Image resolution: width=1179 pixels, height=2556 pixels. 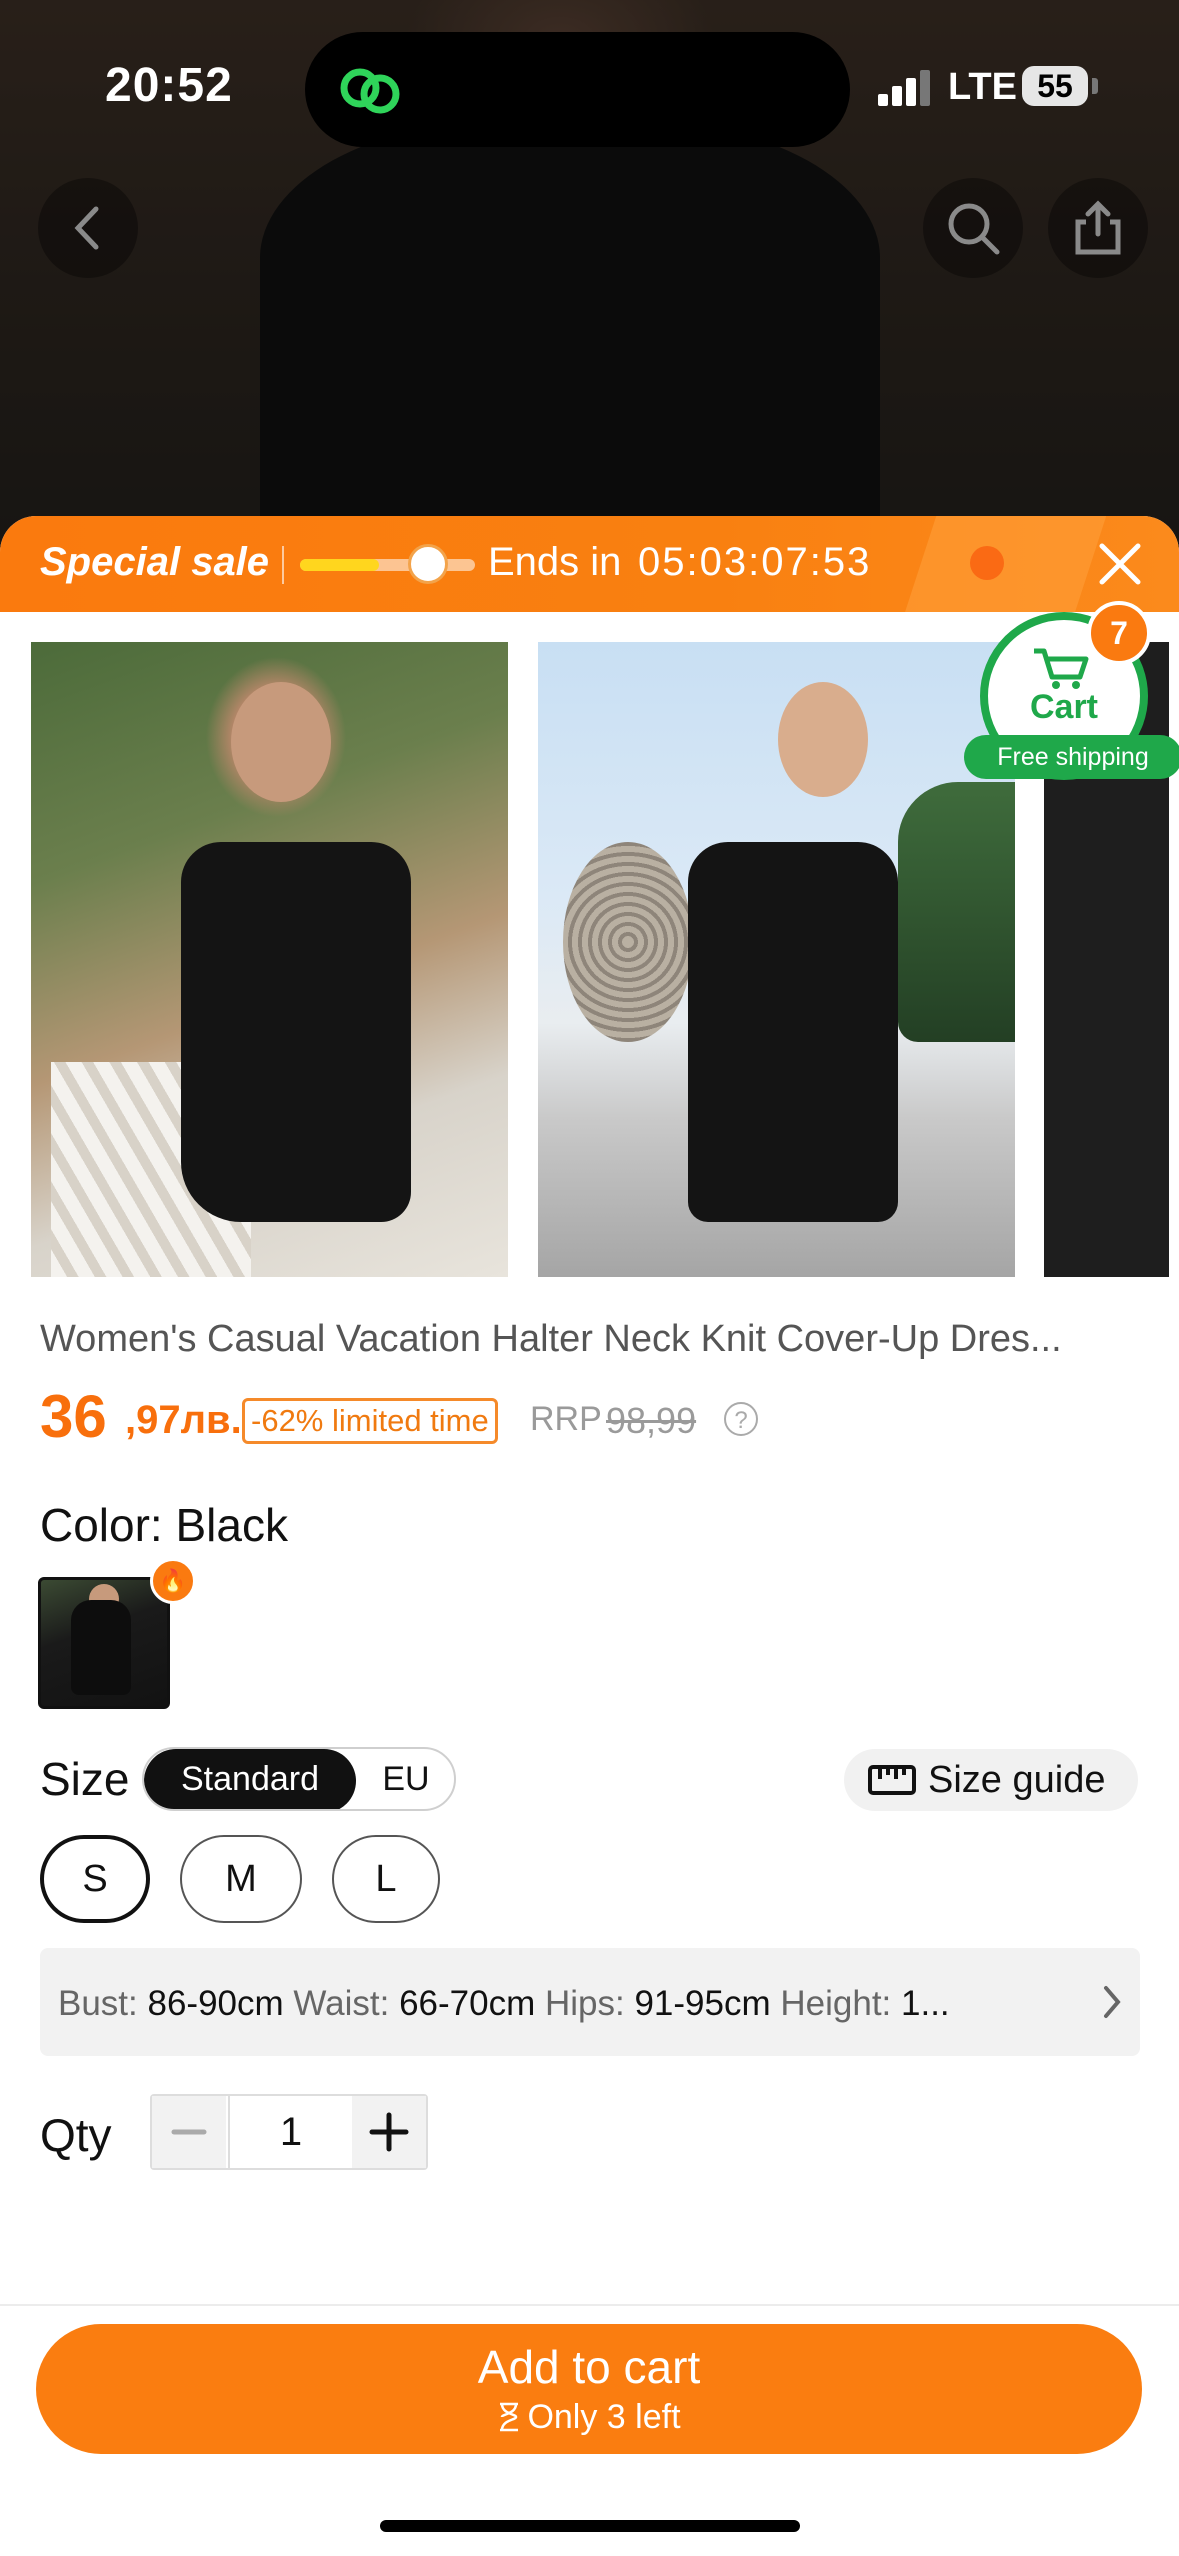 What do you see at coordinates (956, 912) in the screenshot?
I see `palm` at bounding box center [956, 912].